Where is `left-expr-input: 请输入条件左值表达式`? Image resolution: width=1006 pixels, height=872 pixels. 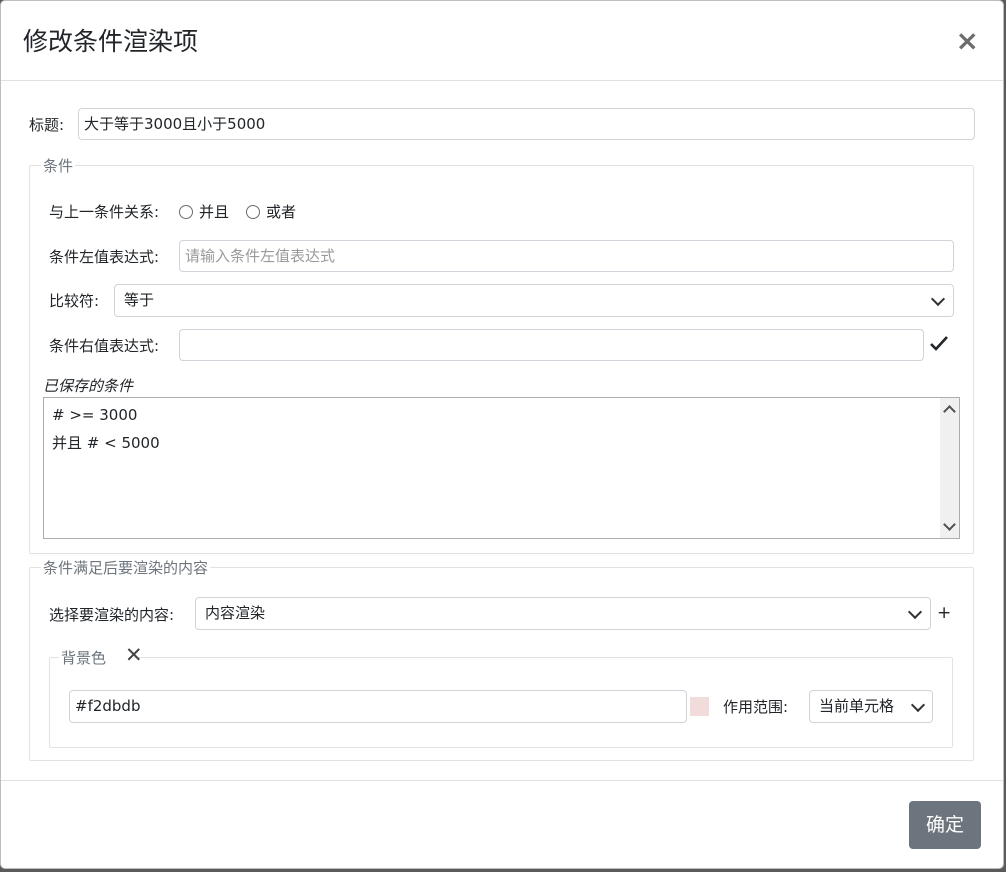 left-expr-input: 请输入条件左值表达式 is located at coordinates (566, 256).